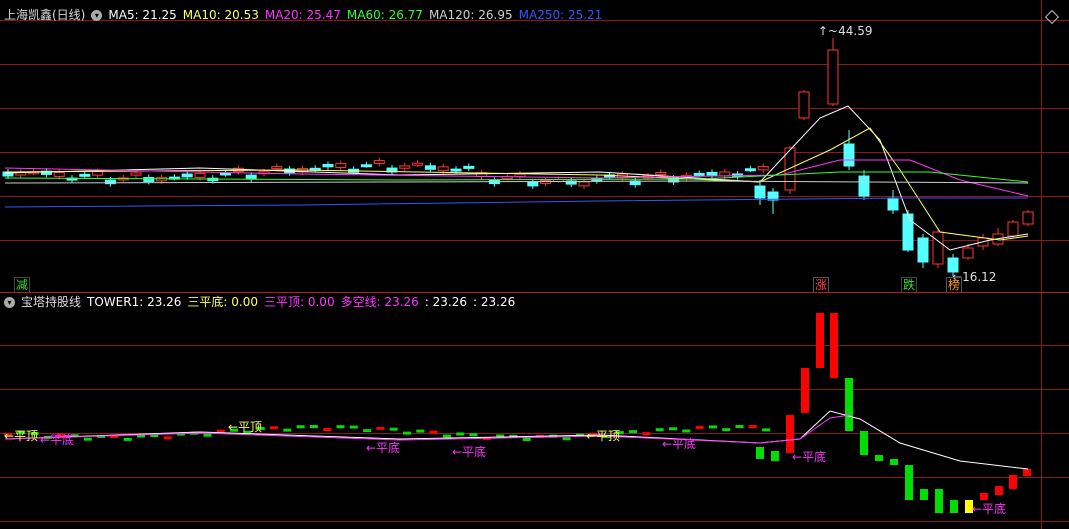 The image size is (1069, 529). I want to click on tower-white-line, so click(516, 440).